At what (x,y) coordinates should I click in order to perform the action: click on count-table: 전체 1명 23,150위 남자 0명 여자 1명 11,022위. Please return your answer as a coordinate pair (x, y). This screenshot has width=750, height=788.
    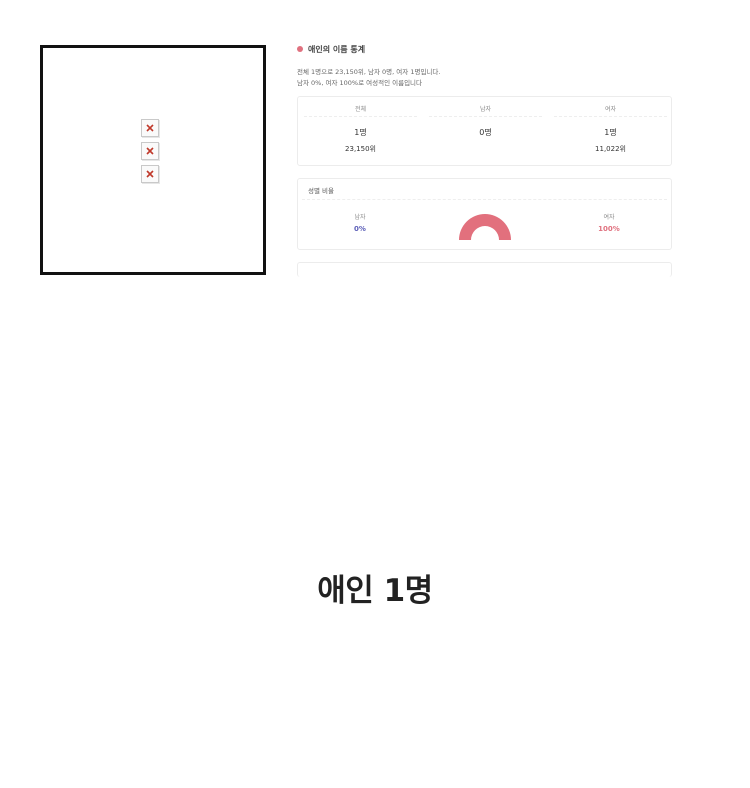
    Looking at the image, I should click on (484, 131).